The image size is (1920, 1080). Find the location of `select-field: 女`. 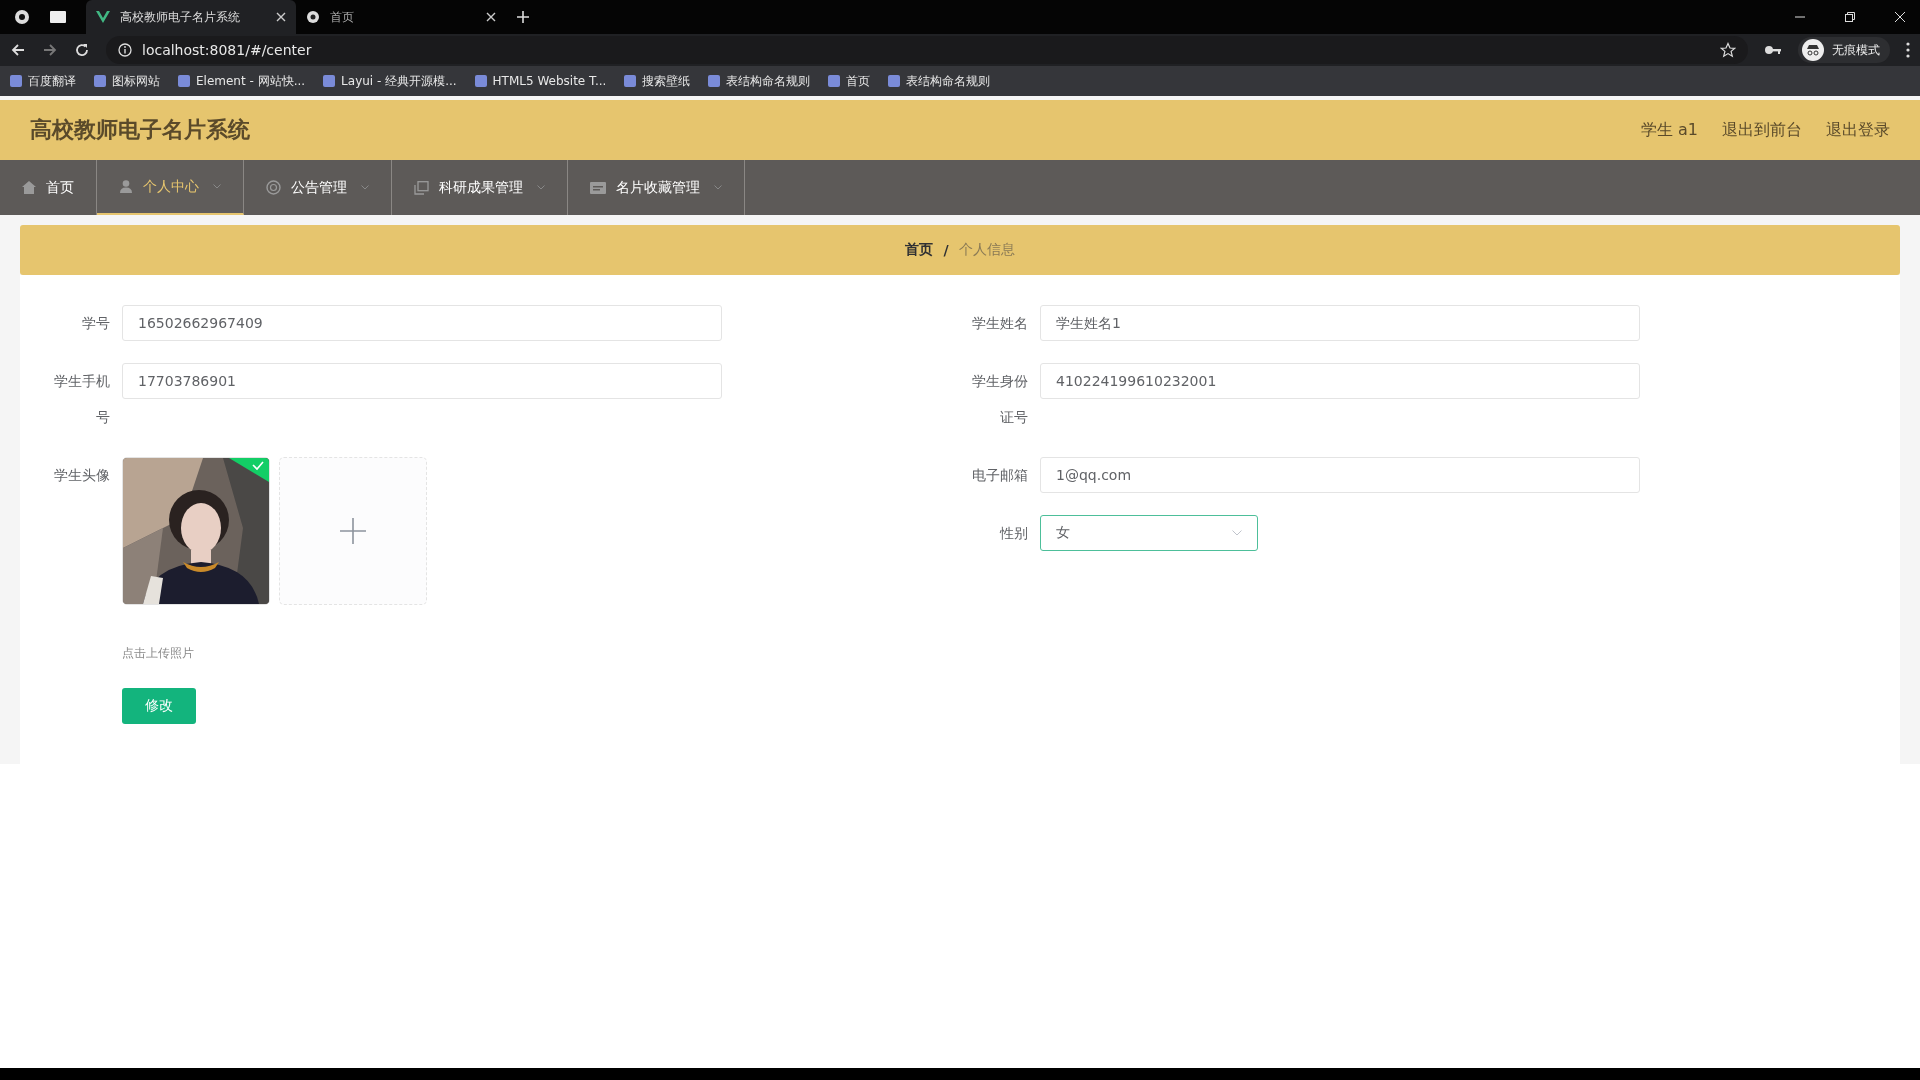

select-field: 女 is located at coordinates (1149, 533).